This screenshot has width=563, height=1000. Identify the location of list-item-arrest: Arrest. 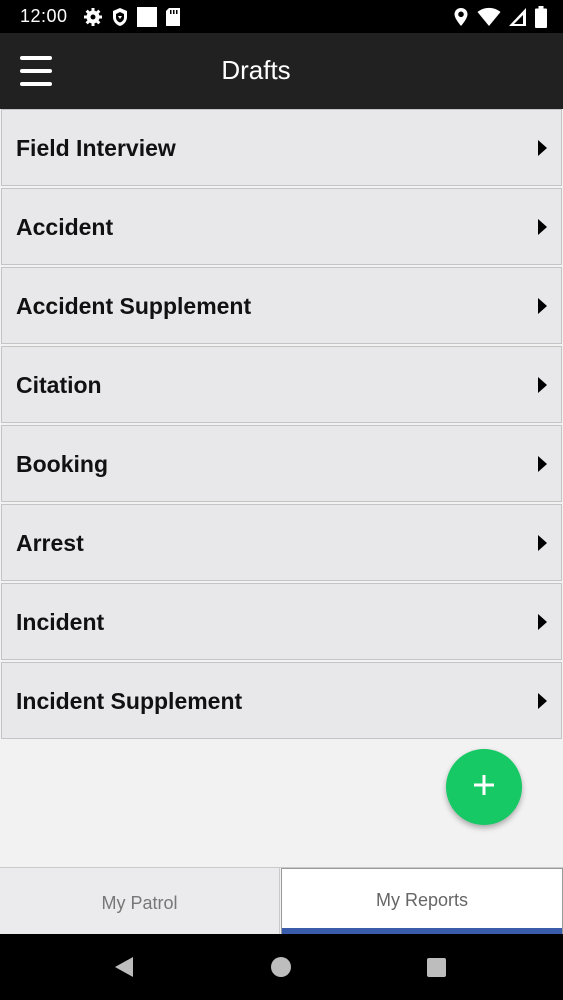
(281, 542).